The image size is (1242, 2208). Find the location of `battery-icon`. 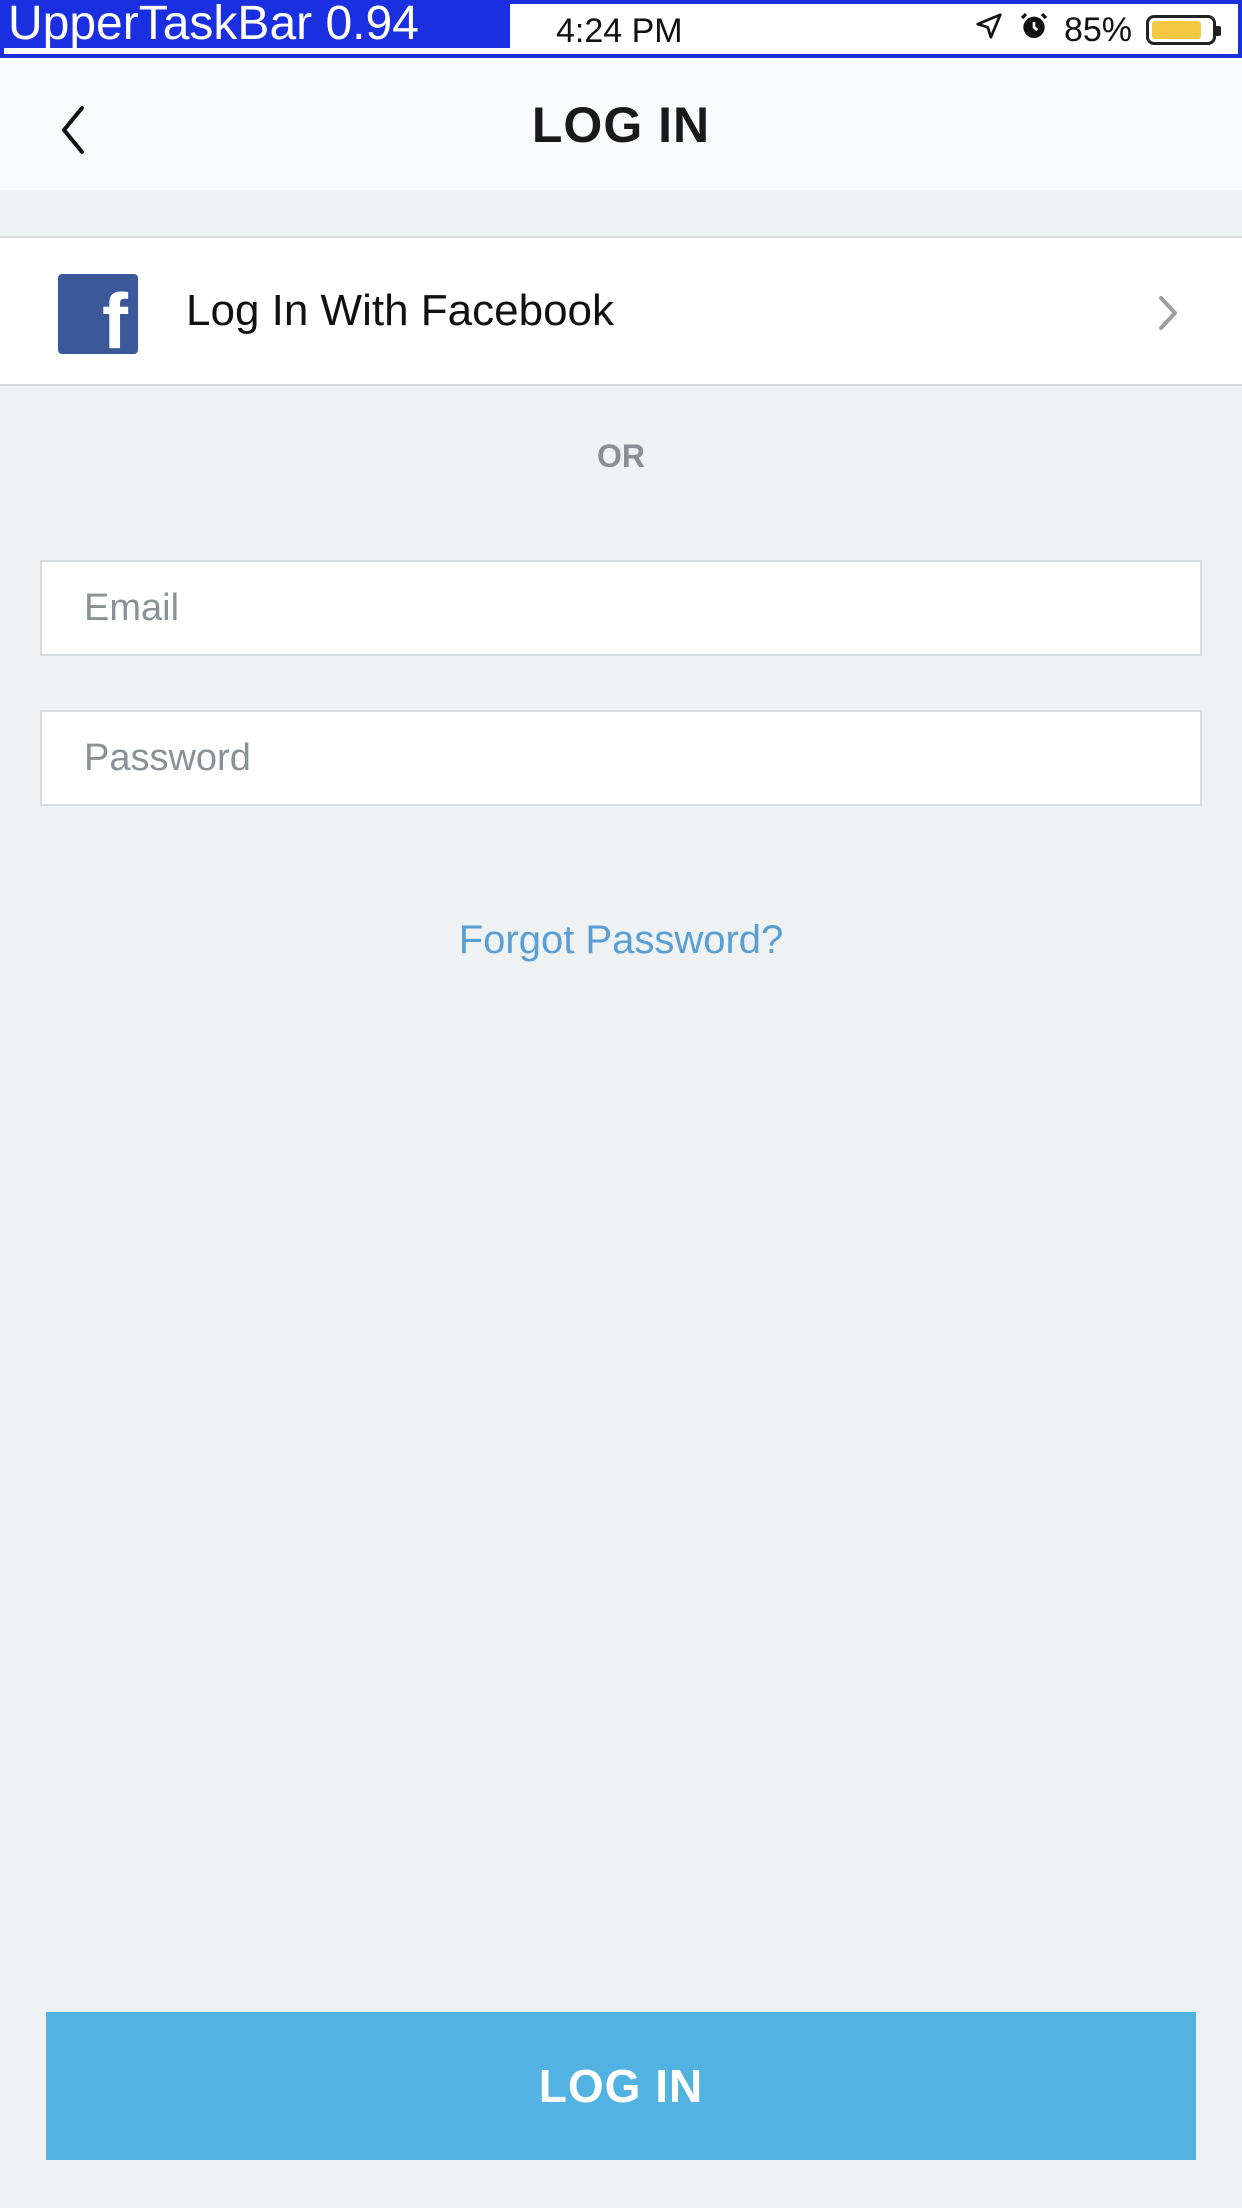

battery-icon is located at coordinates (1183, 30).